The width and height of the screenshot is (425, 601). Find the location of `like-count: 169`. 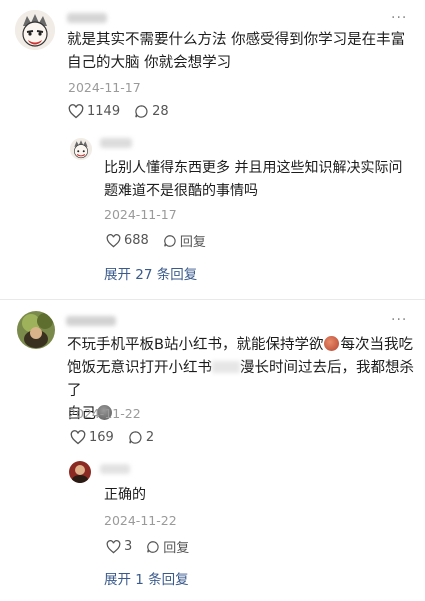

like-count: 169 is located at coordinates (101, 437).